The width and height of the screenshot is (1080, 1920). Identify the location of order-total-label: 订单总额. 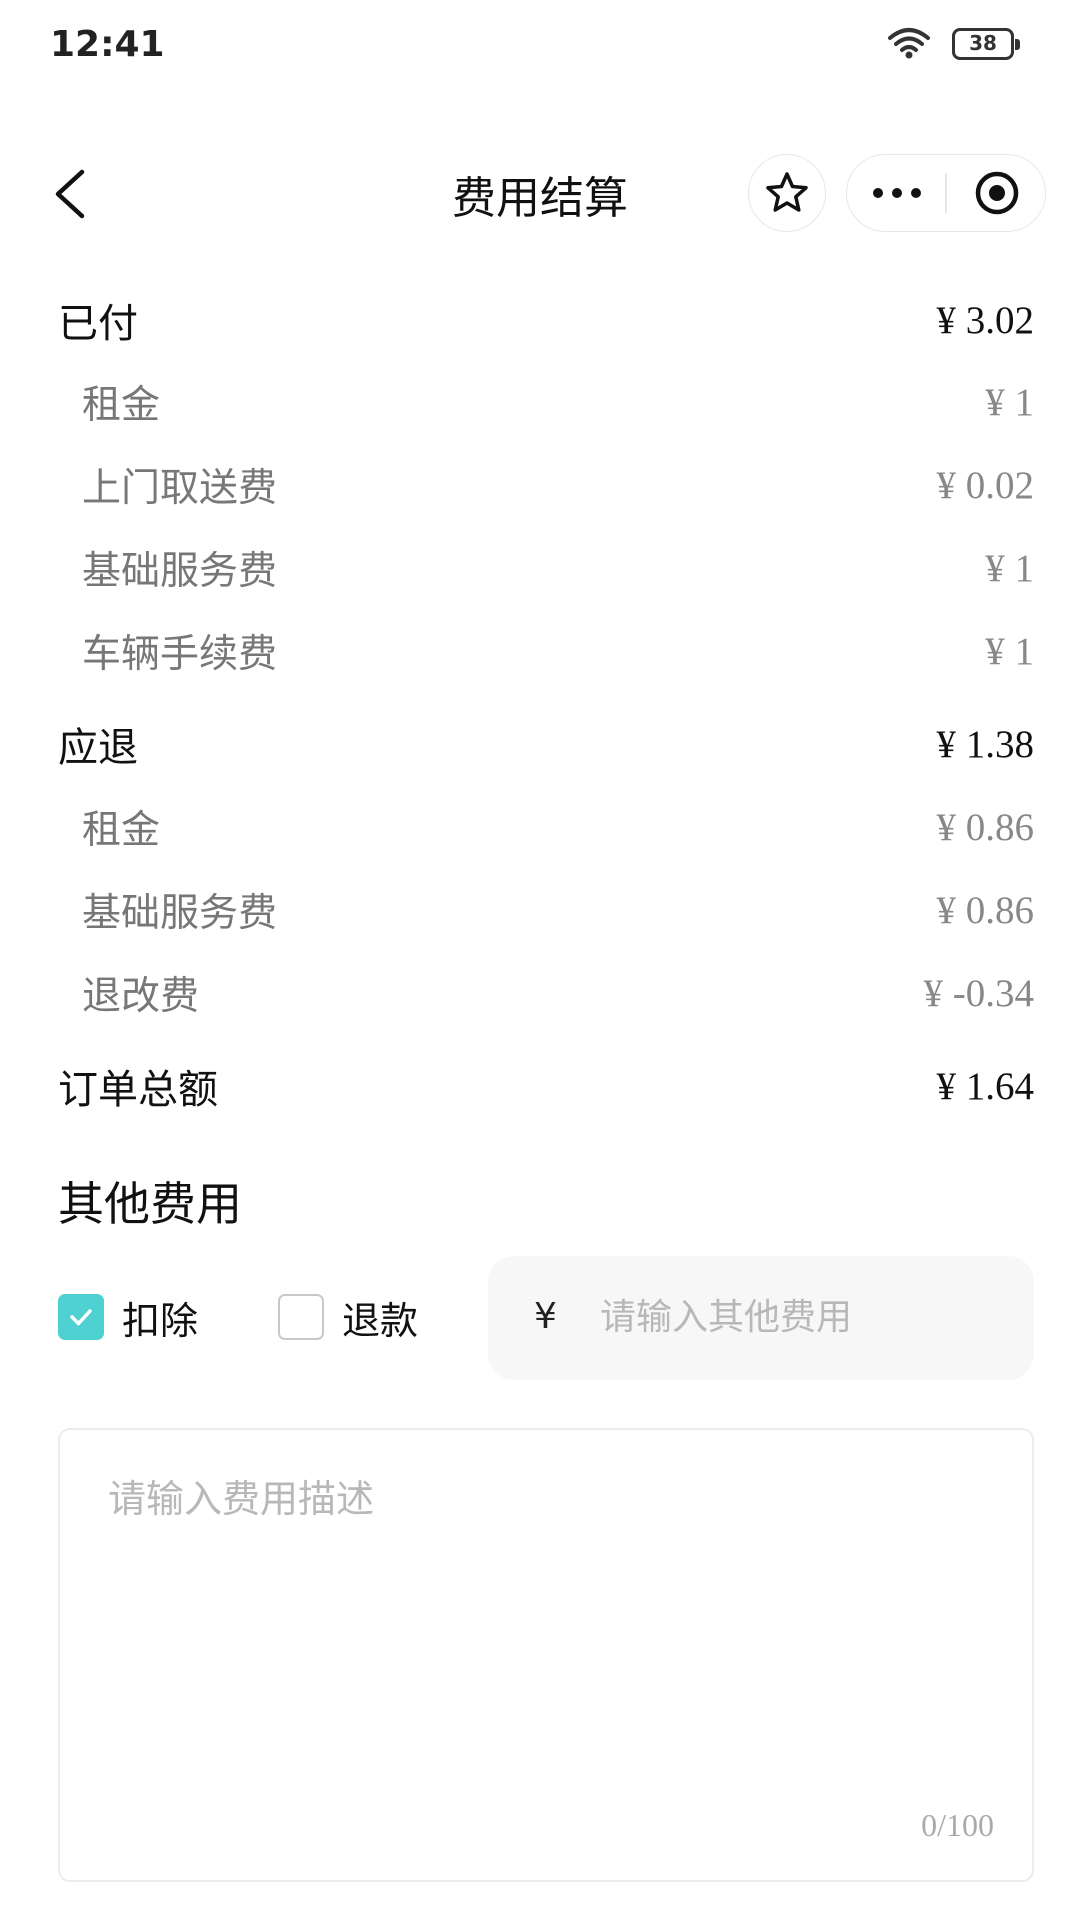
(138, 1090).